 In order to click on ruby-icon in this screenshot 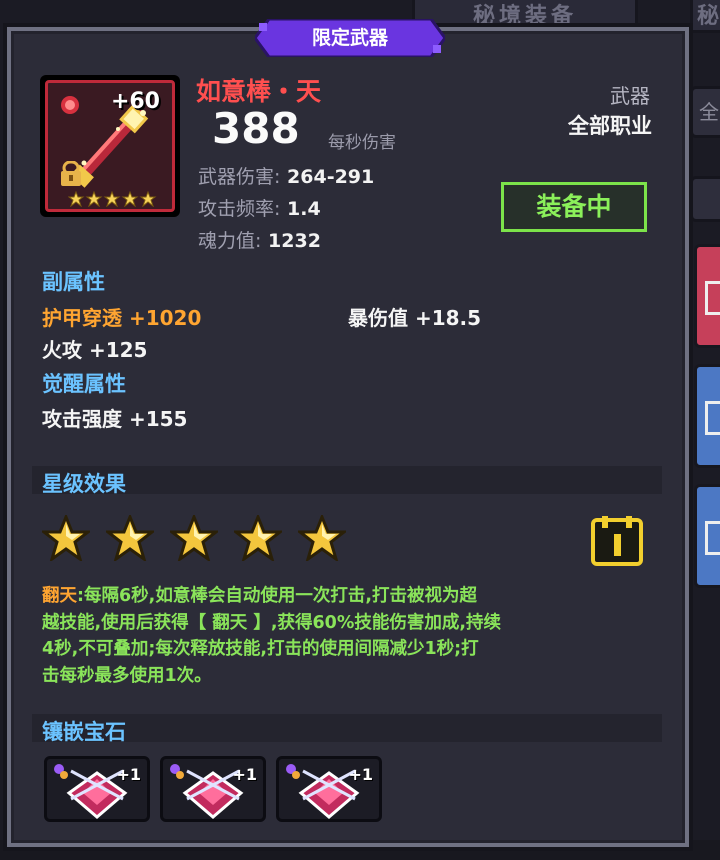, I will do `click(70, 105)`.